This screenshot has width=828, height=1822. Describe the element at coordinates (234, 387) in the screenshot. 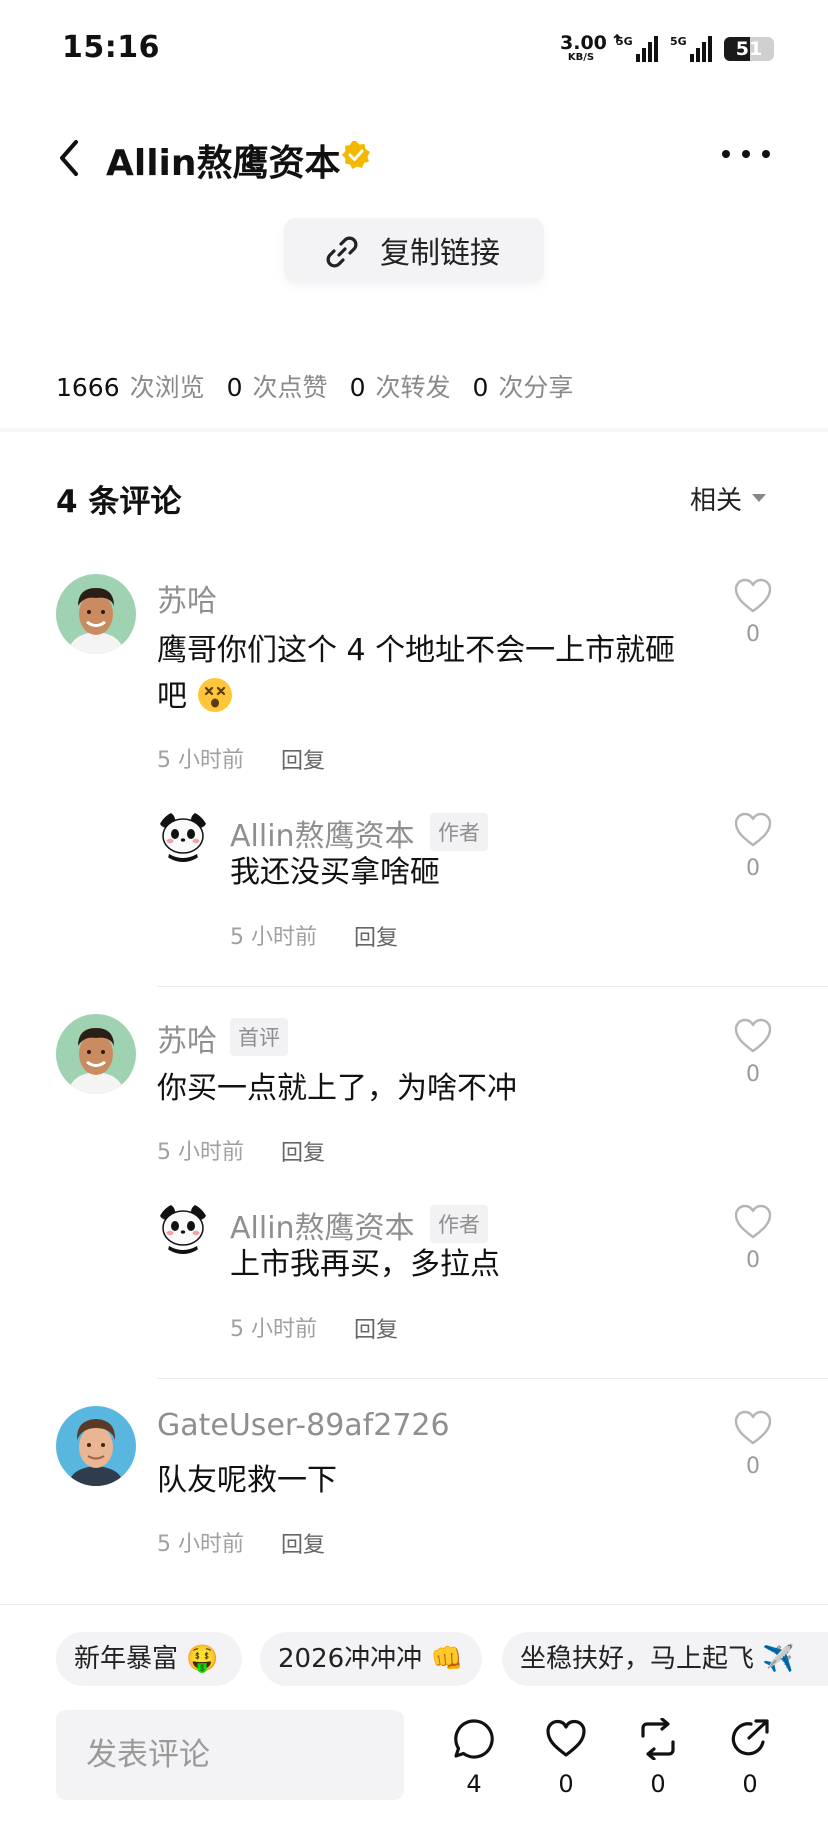

I see `likes-count: 0` at that location.